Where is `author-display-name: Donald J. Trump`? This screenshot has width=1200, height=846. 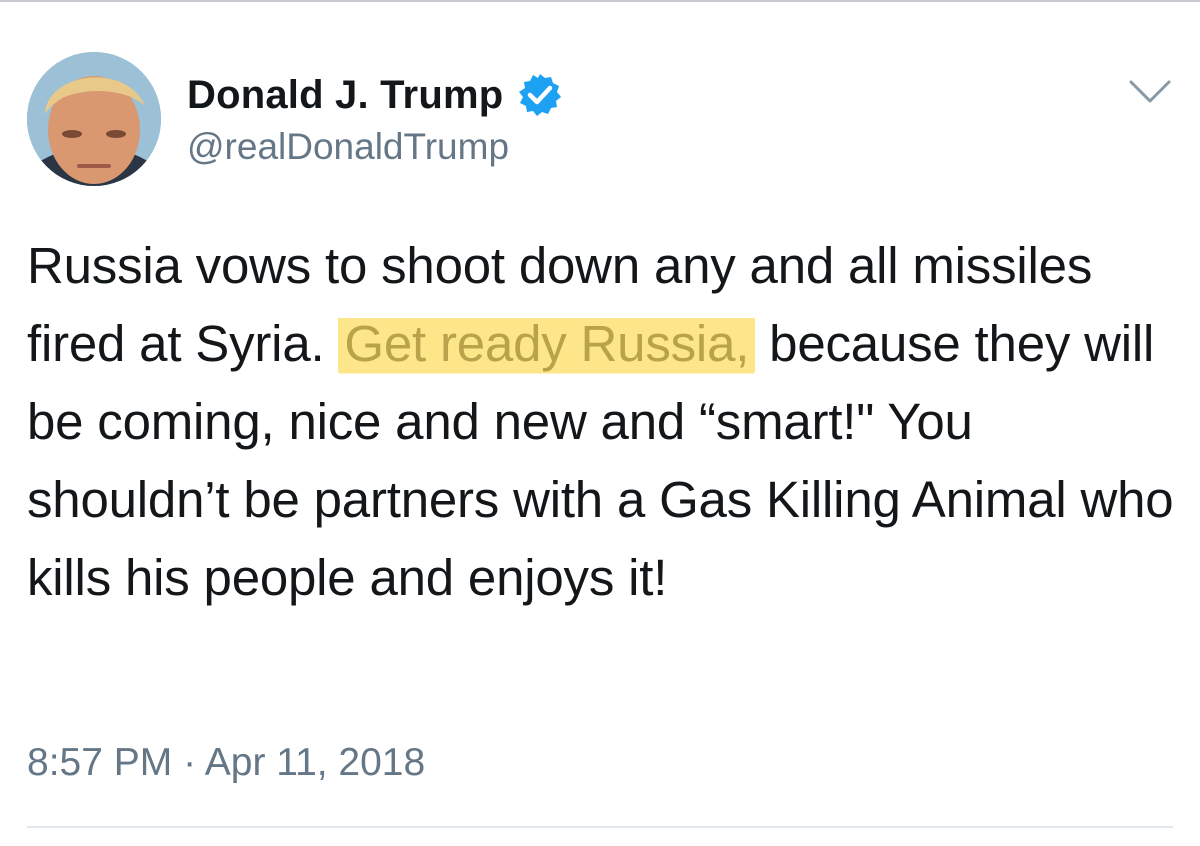
author-display-name: Donald J. Trump is located at coordinates (345, 95).